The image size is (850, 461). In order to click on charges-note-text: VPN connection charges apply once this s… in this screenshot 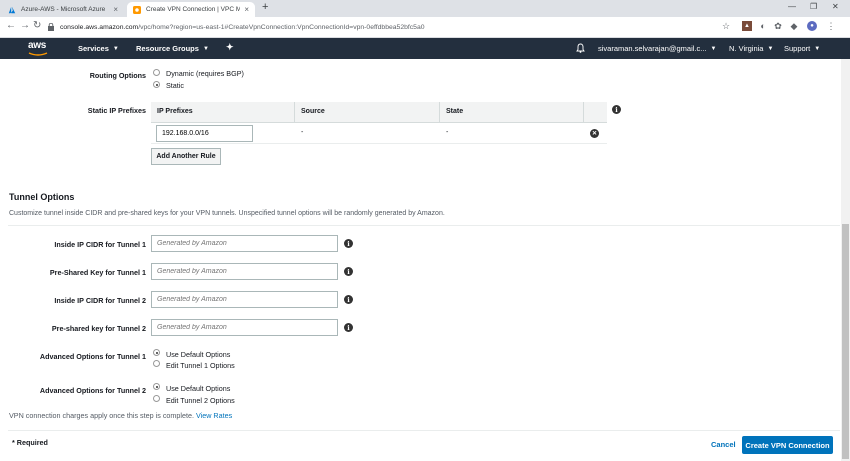, I will do `click(101, 415)`.